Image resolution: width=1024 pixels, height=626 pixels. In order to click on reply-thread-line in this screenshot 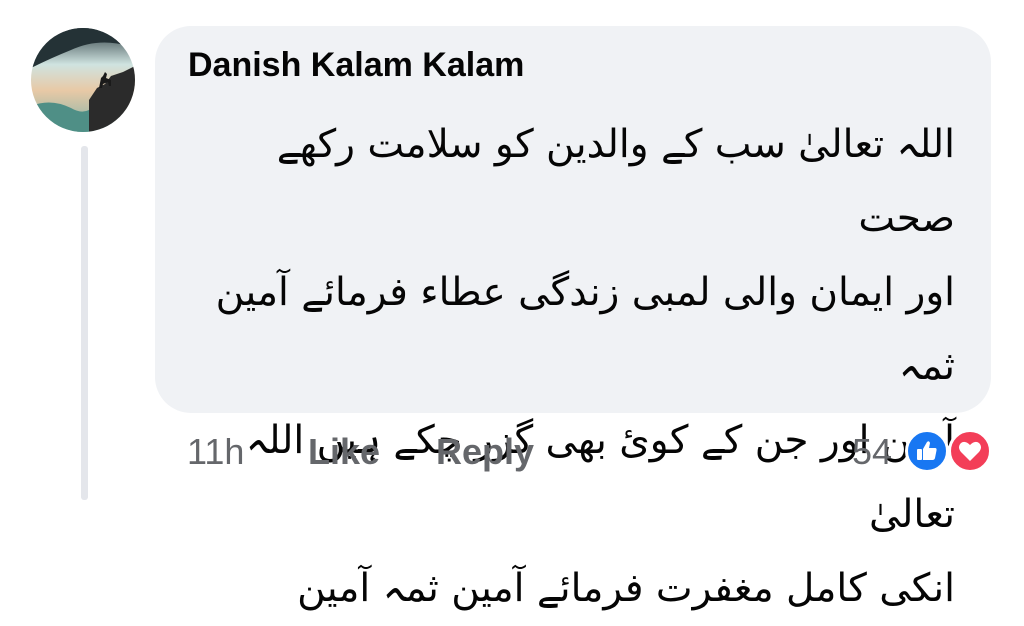, I will do `click(84, 323)`.